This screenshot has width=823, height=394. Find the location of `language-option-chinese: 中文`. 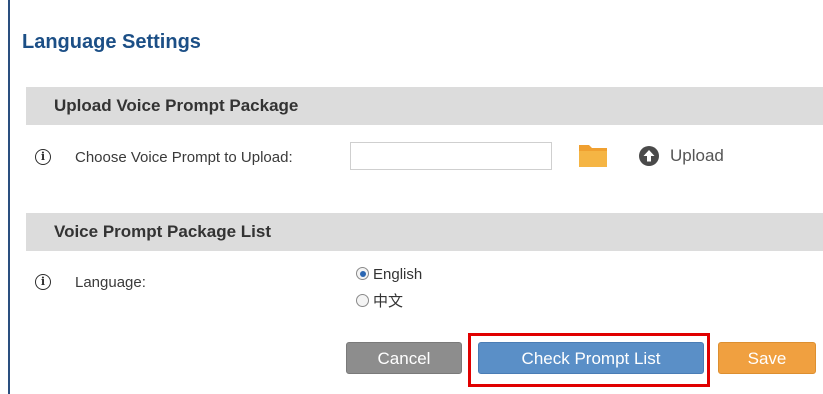

language-option-chinese: 中文 is located at coordinates (379, 300).